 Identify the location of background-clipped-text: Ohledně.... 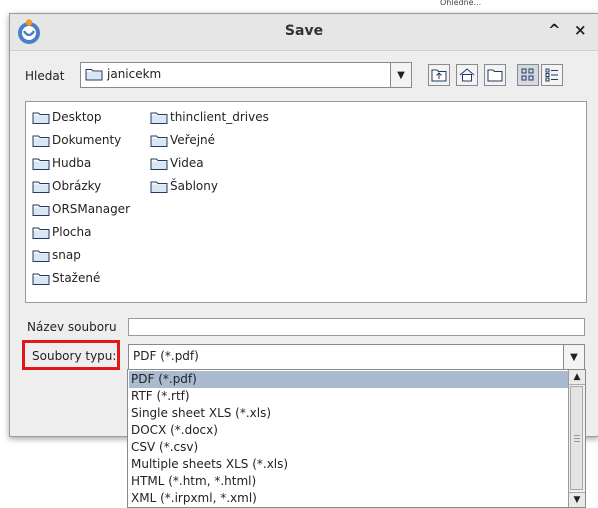
(461, 3).